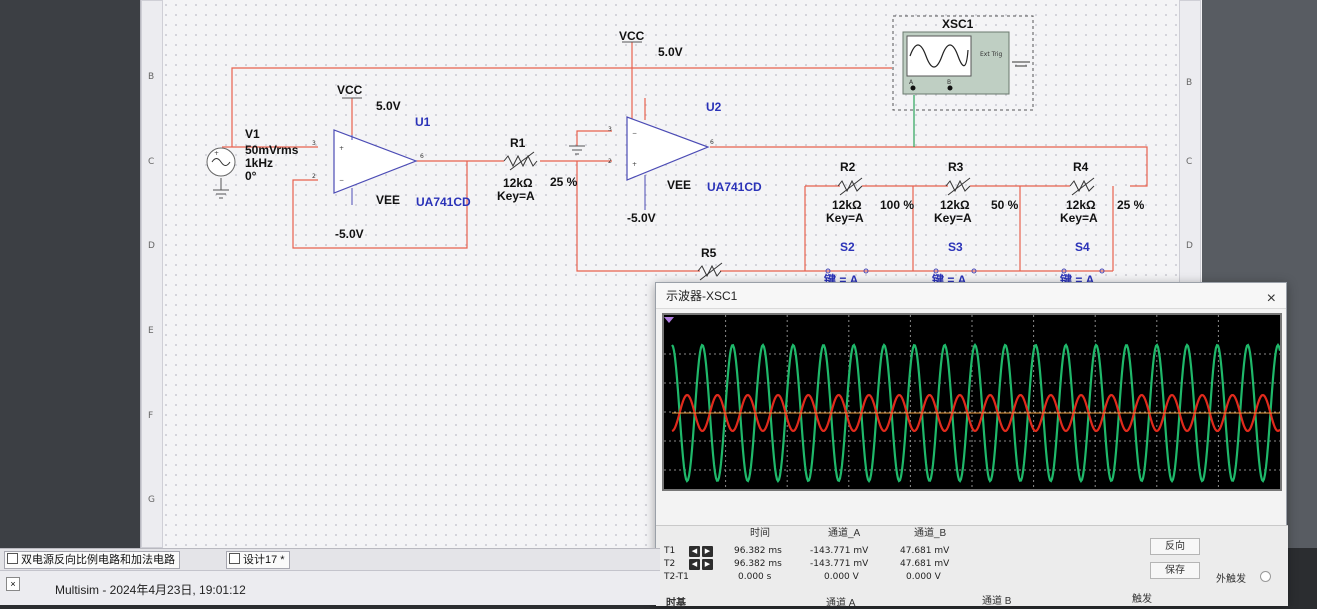 The width and height of the screenshot is (1317, 609). Describe the element at coordinates (1082, 186) in the screenshot. I see `potentiometer-r4` at that location.